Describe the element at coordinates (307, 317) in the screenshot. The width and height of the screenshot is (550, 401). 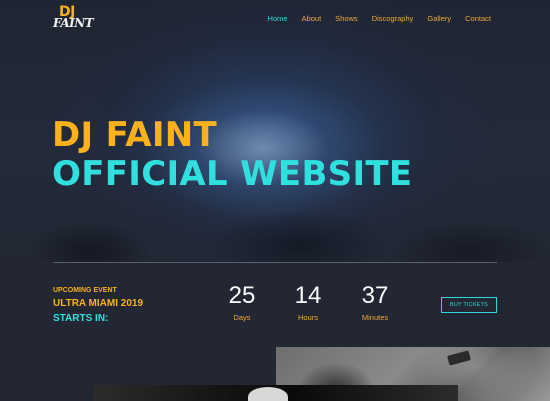
I see `countdown-hours-unit: Hours` at that location.